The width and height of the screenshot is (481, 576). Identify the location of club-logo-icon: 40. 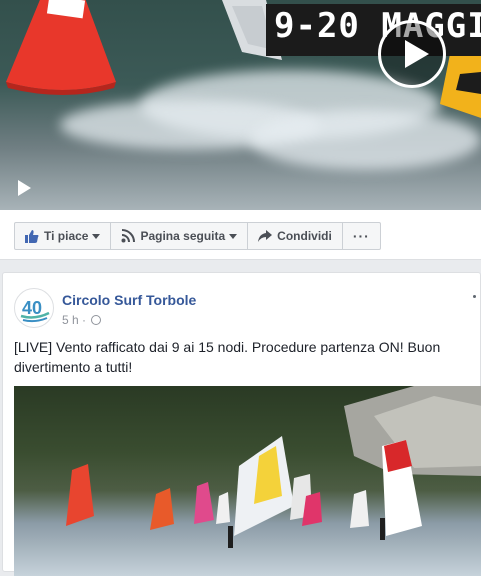
(35, 310).